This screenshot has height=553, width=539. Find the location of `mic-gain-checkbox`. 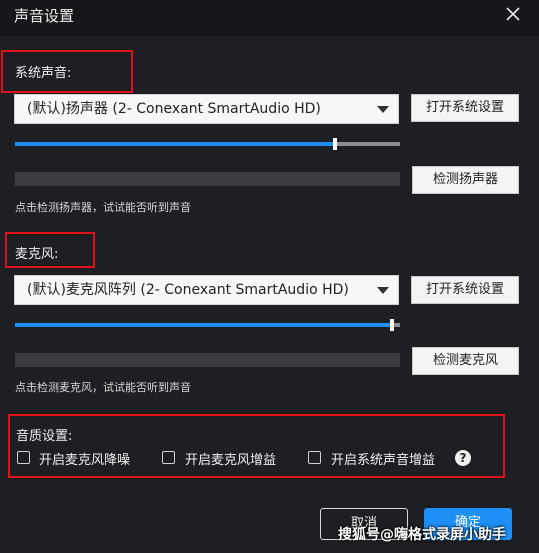

mic-gain-checkbox is located at coordinates (168, 457).